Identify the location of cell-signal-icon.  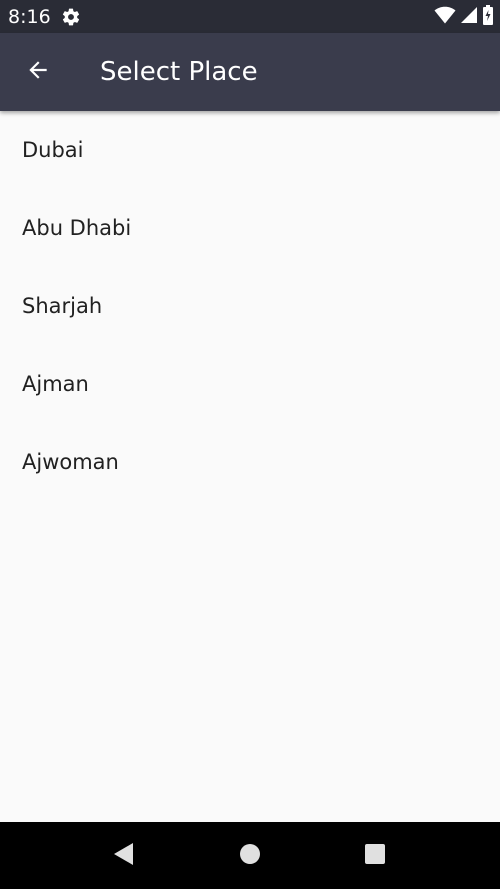
(469, 17).